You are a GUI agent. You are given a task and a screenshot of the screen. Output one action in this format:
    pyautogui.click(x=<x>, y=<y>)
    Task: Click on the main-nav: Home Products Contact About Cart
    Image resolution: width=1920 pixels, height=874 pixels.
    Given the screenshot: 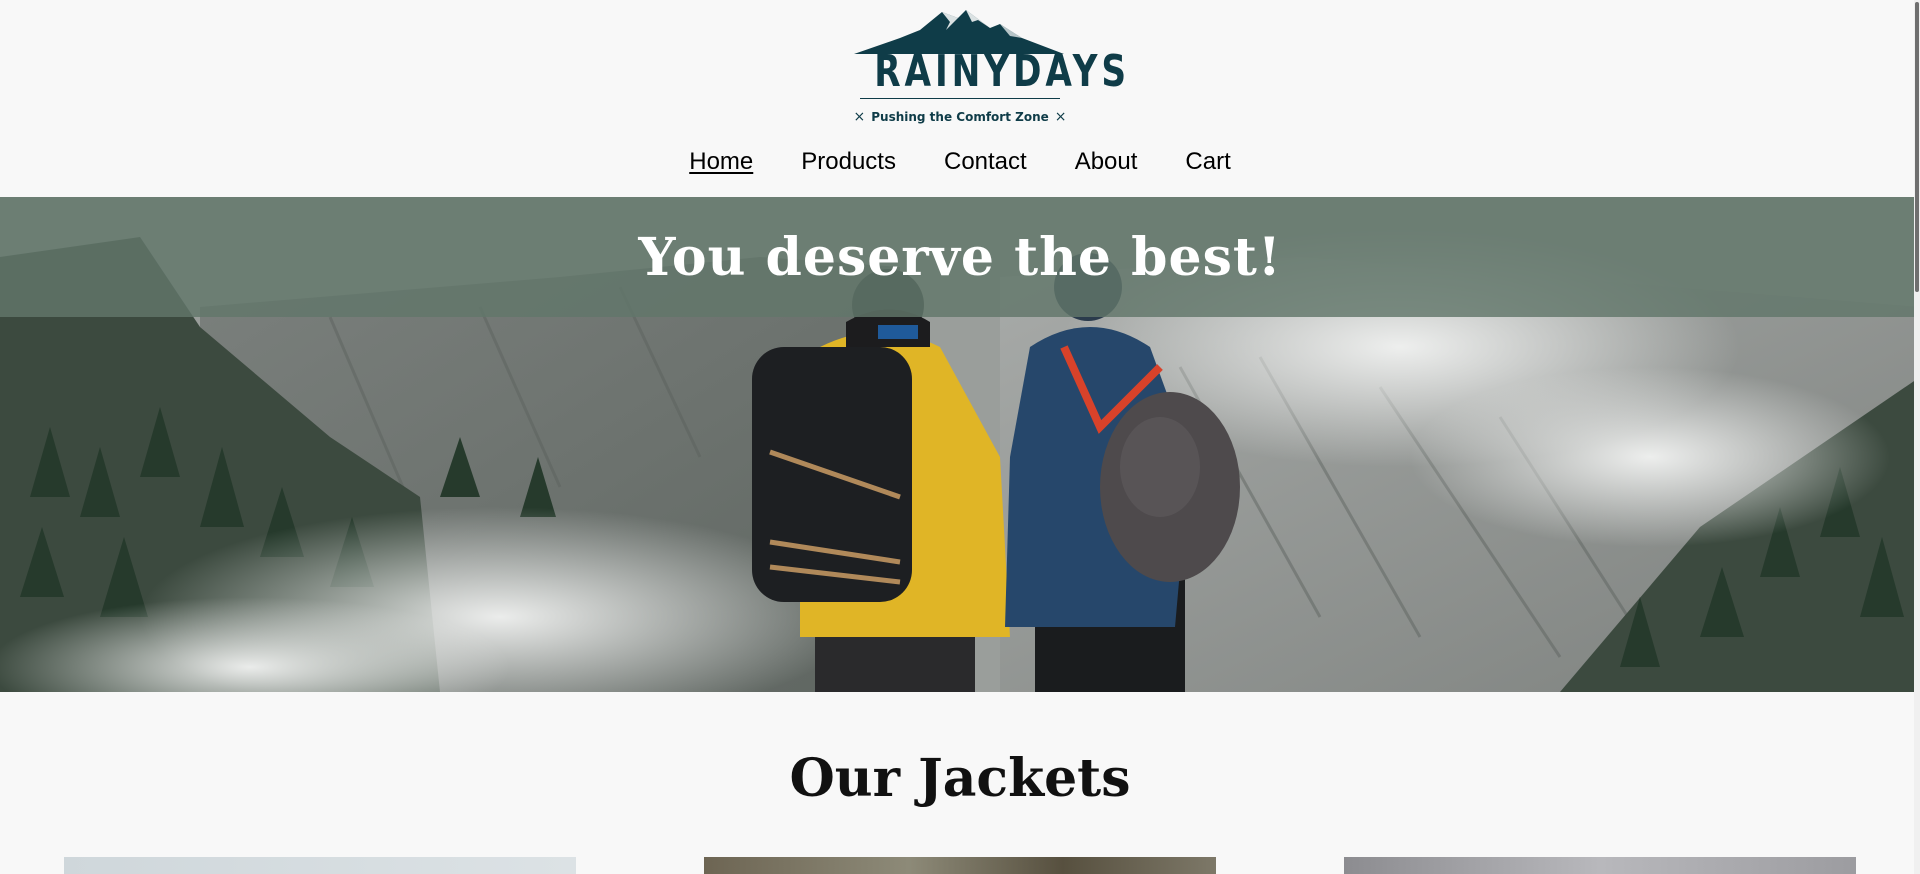 What is the action you would take?
    pyautogui.click(x=960, y=162)
    